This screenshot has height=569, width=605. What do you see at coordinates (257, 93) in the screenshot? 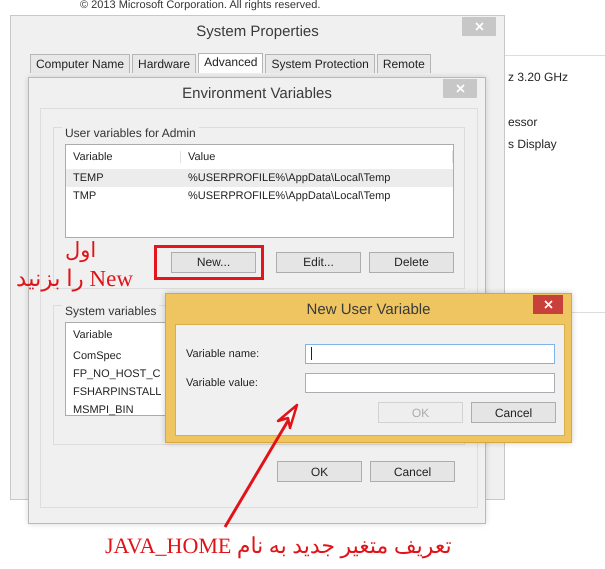
I see `window-title: Environment Variables` at bounding box center [257, 93].